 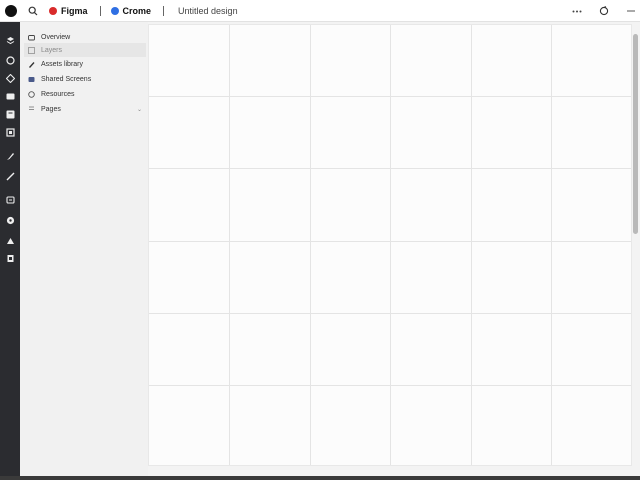 I want to click on sidebar-item-overview: Overview, so click(x=88, y=37).